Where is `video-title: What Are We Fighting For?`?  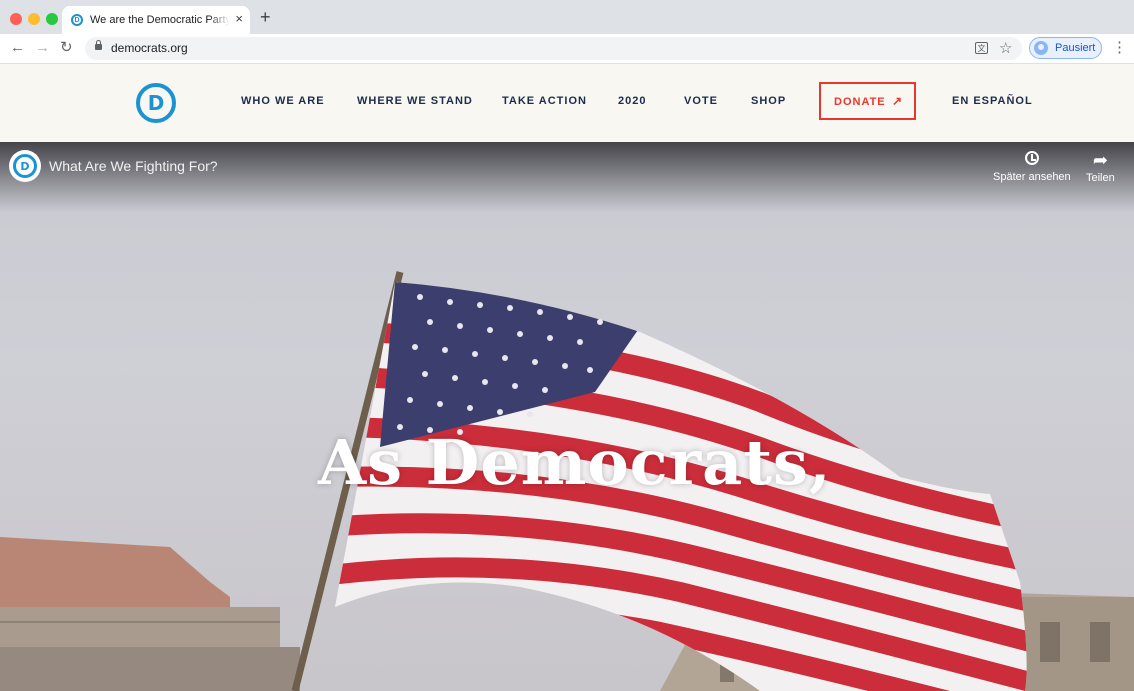
video-title: What Are We Fighting For? is located at coordinates (133, 166).